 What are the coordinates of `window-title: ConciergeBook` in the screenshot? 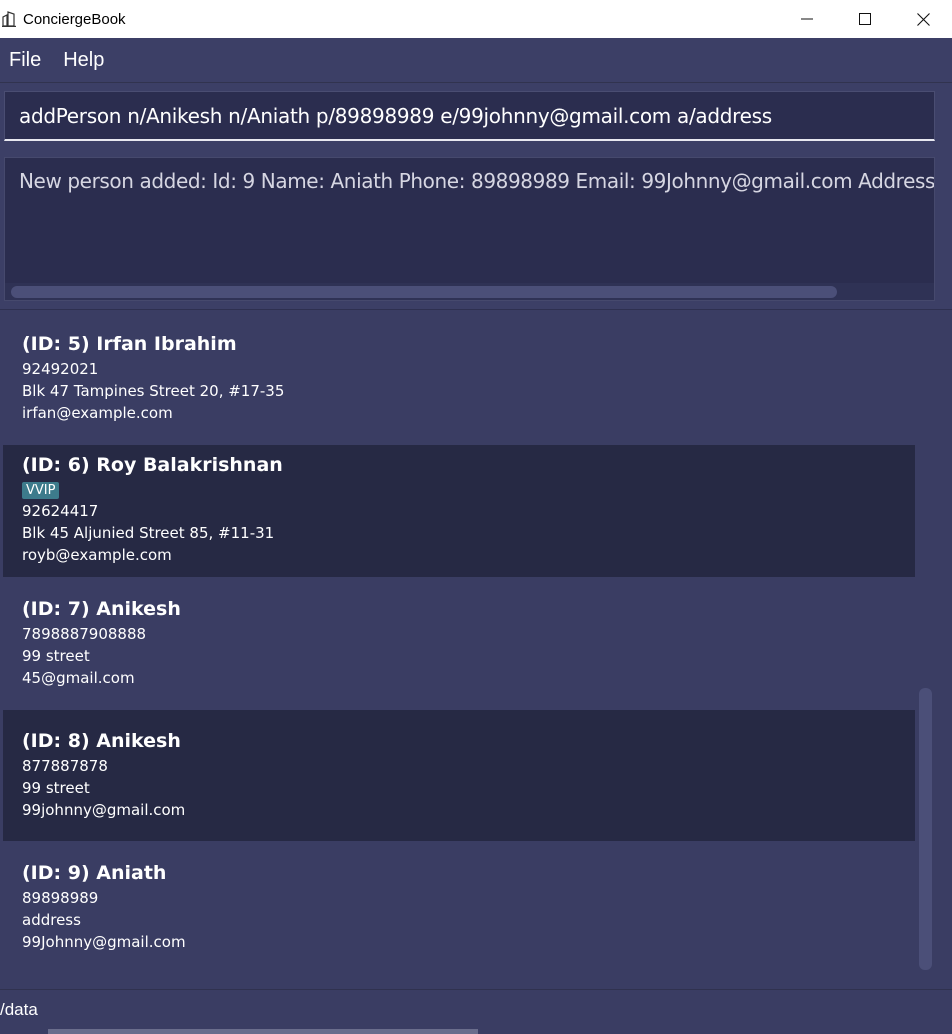 It's located at (74, 19).